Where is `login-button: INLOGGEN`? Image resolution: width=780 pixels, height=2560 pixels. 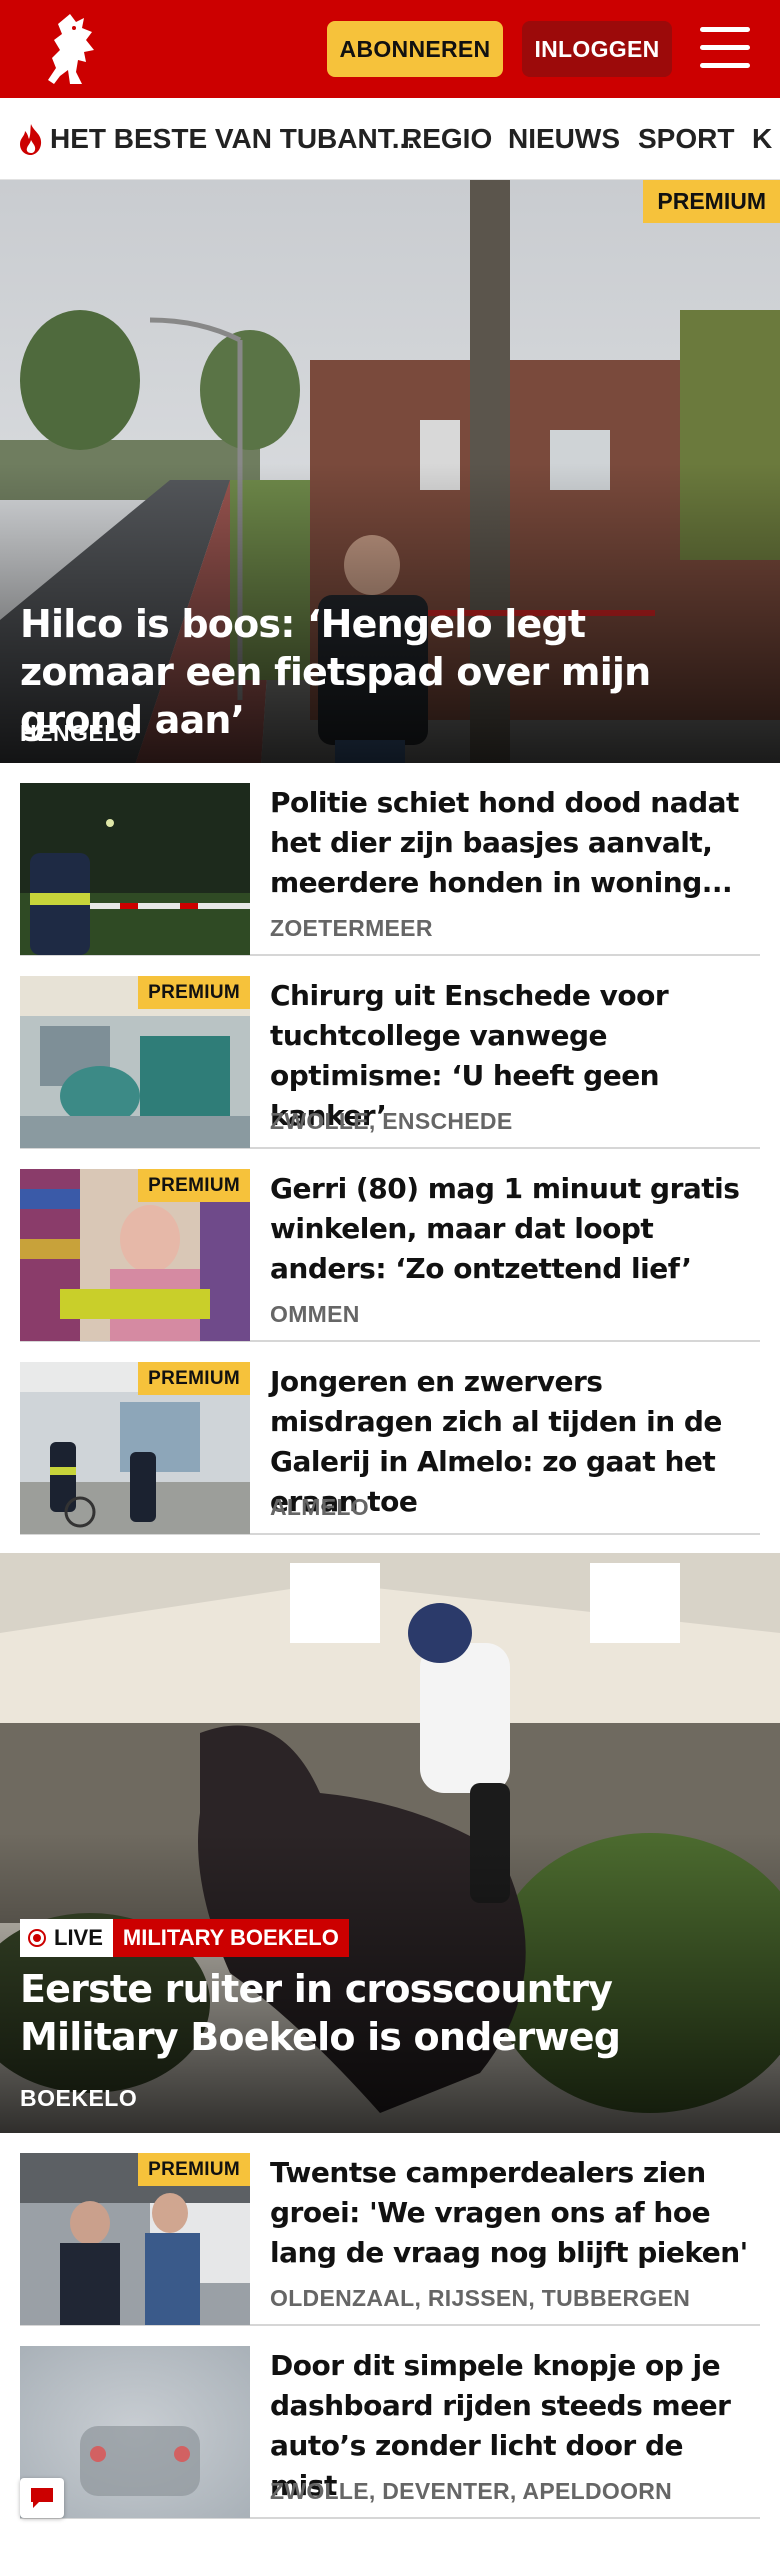
login-button: INLOGGEN is located at coordinates (597, 49).